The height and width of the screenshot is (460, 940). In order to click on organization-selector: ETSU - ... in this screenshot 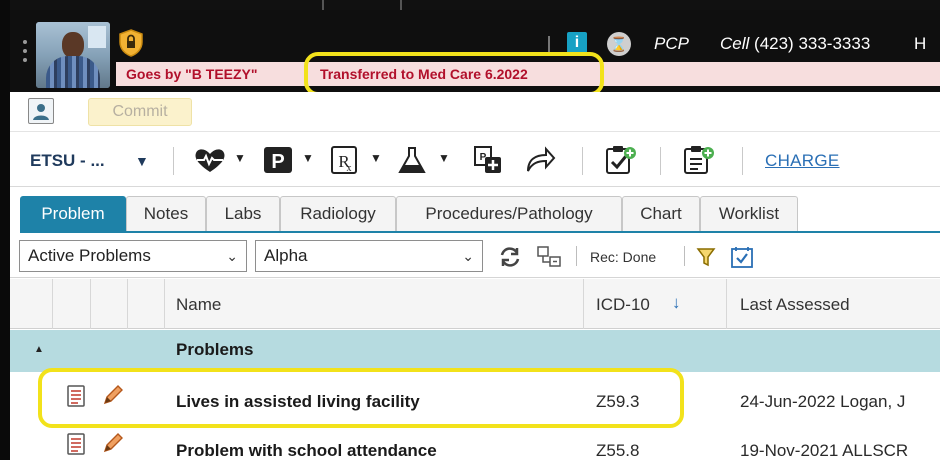, I will do `click(67, 161)`.